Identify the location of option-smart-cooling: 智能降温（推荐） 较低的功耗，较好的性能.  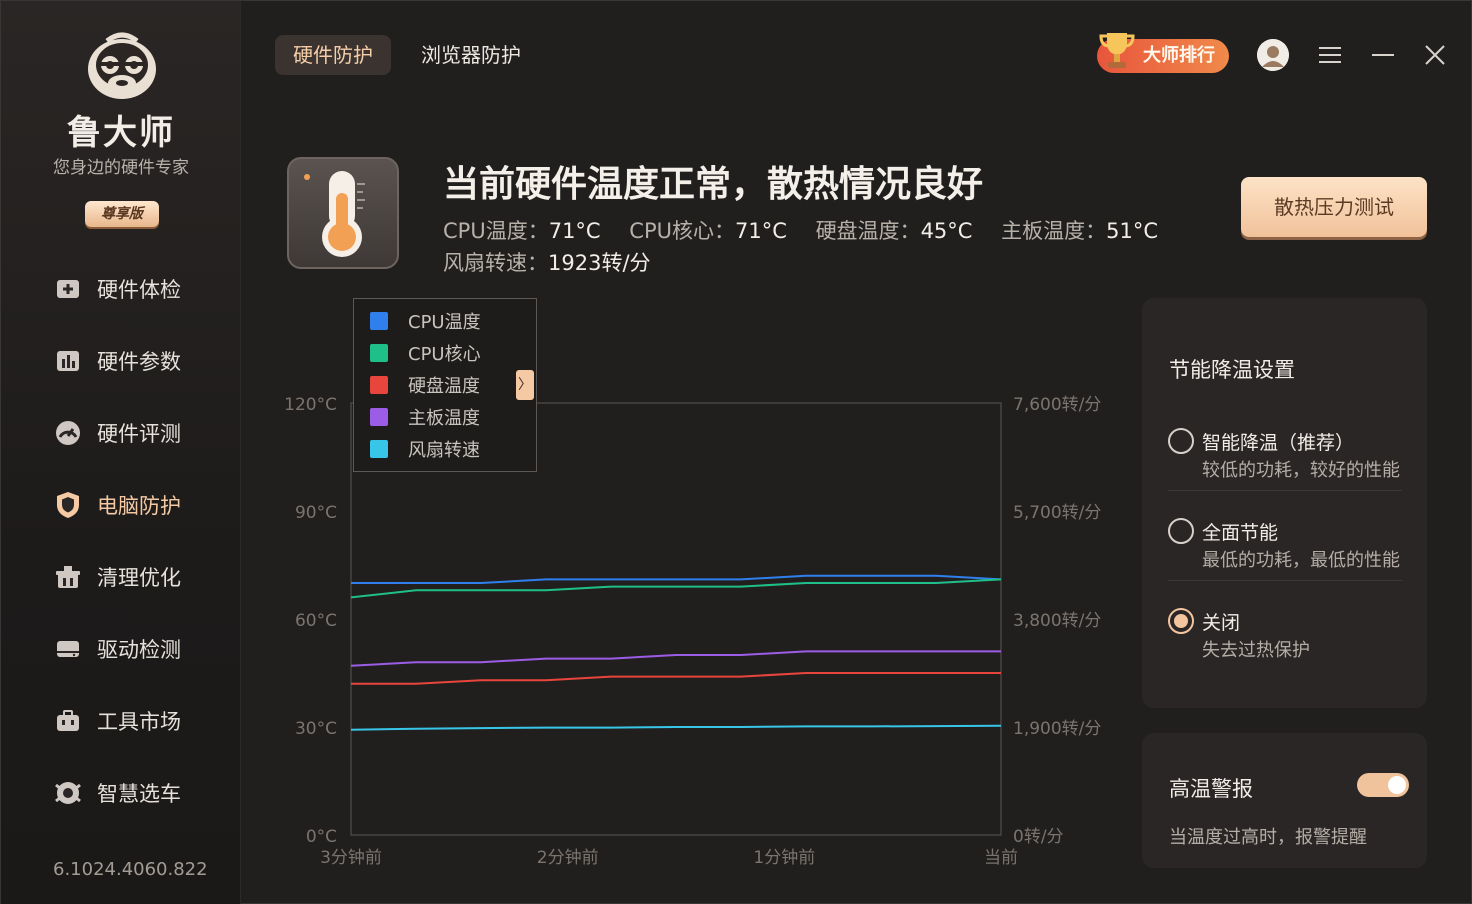
(1285, 456).